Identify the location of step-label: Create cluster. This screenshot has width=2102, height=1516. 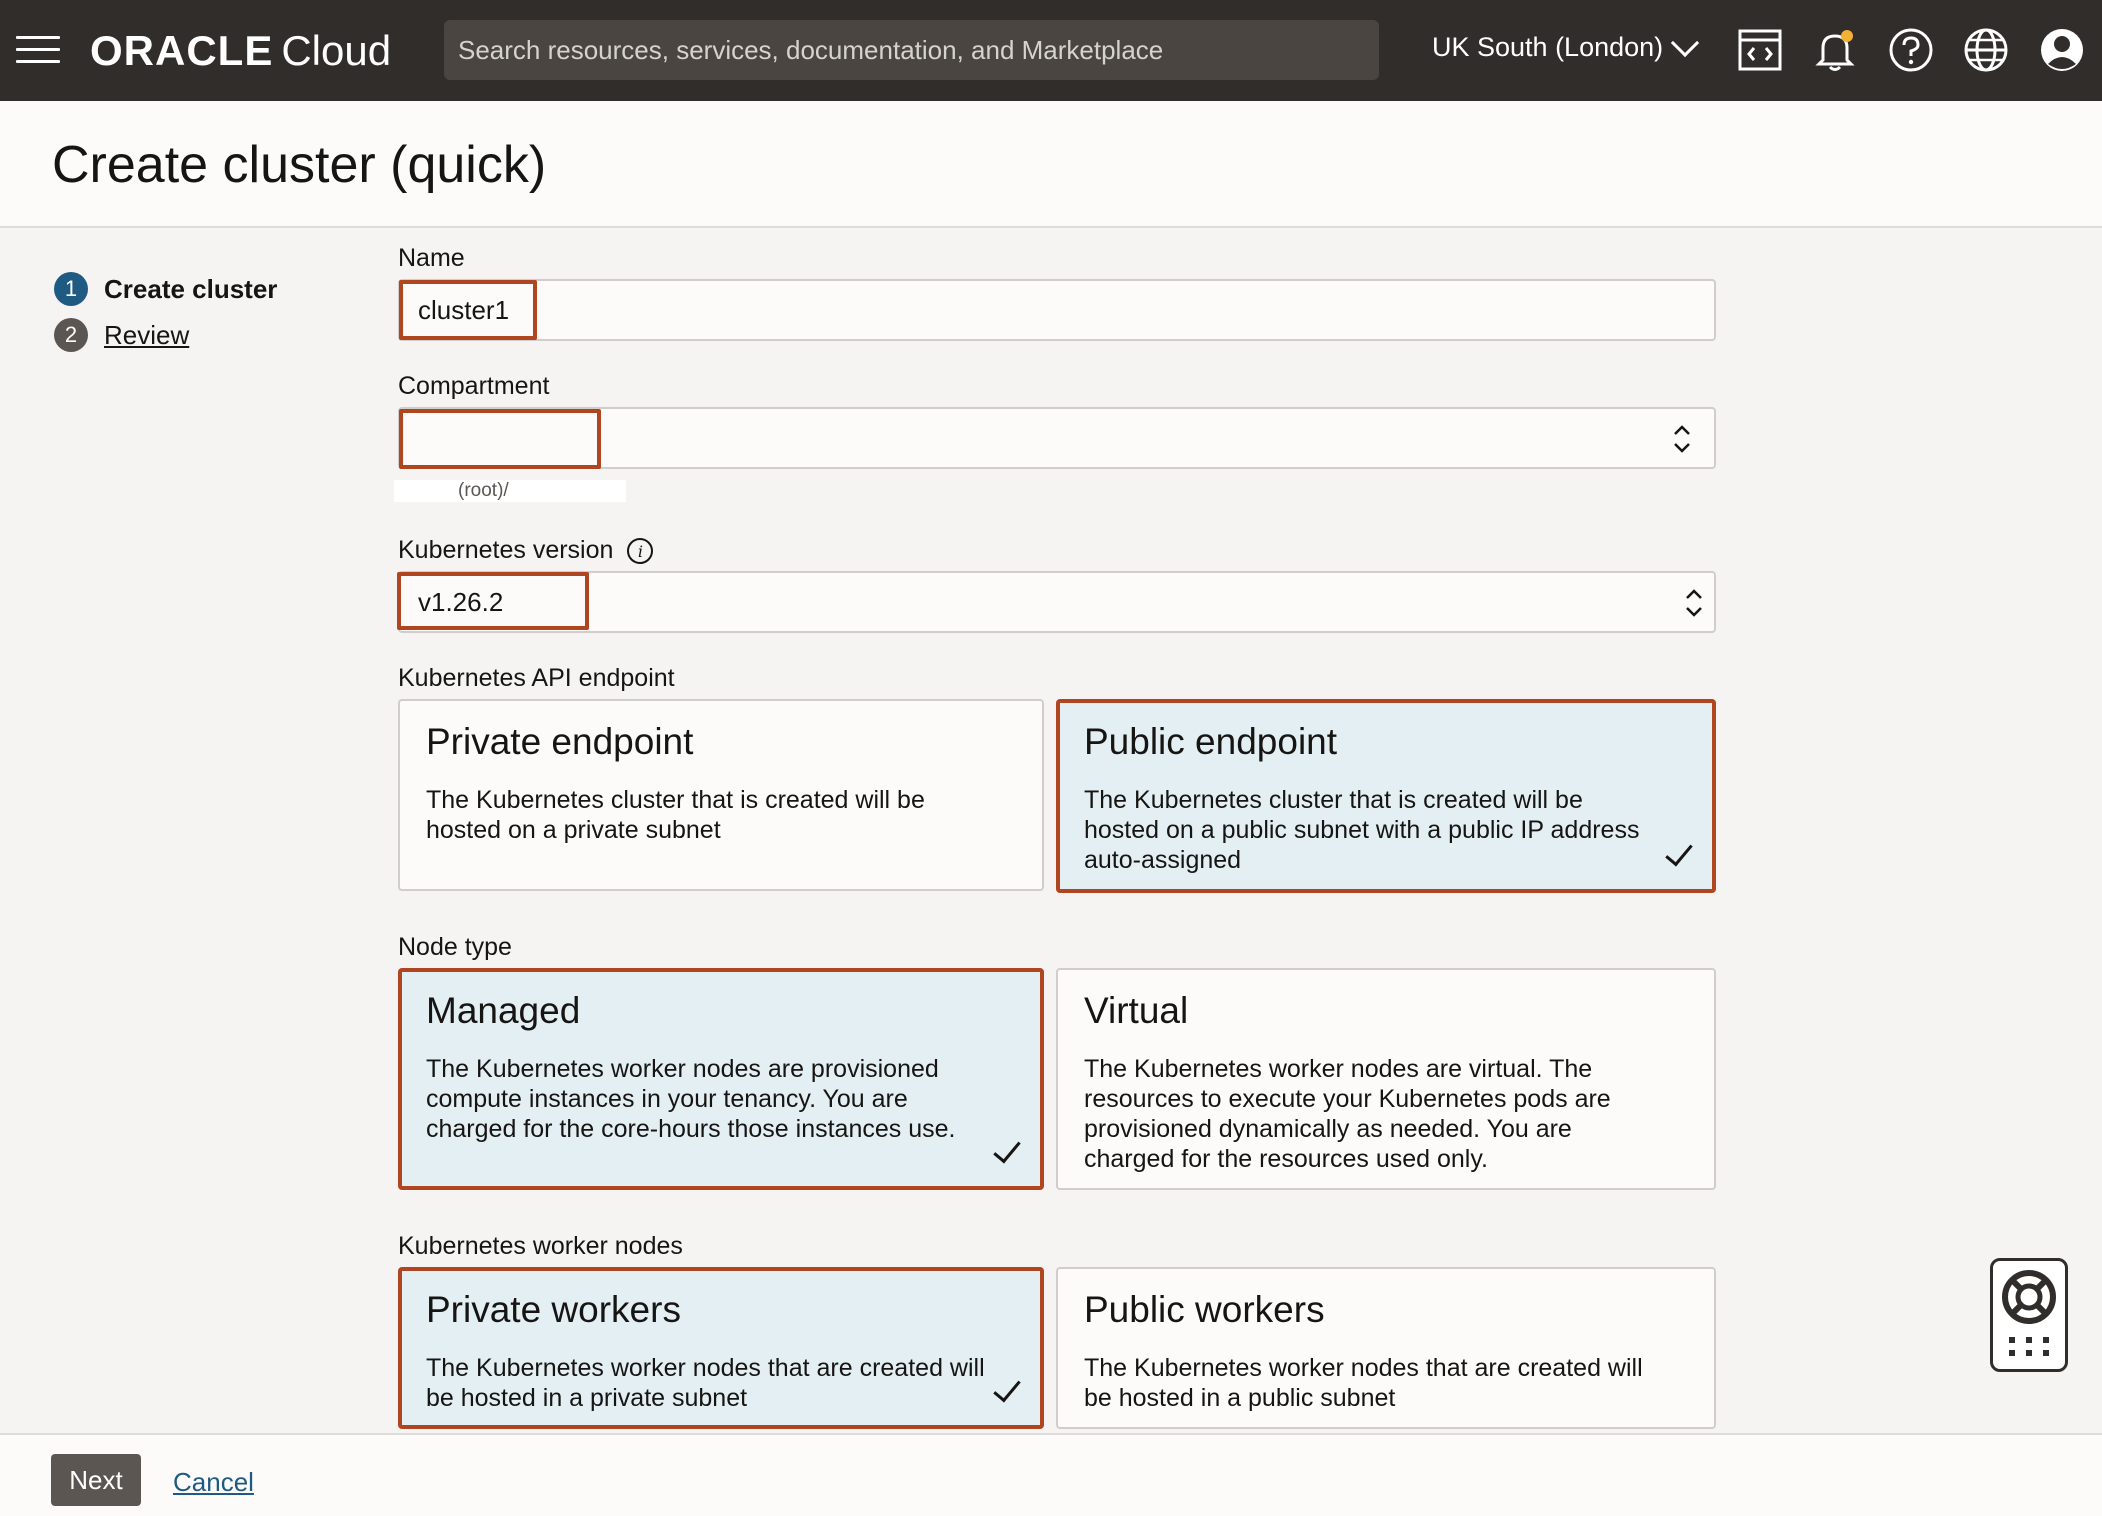
(191, 288).